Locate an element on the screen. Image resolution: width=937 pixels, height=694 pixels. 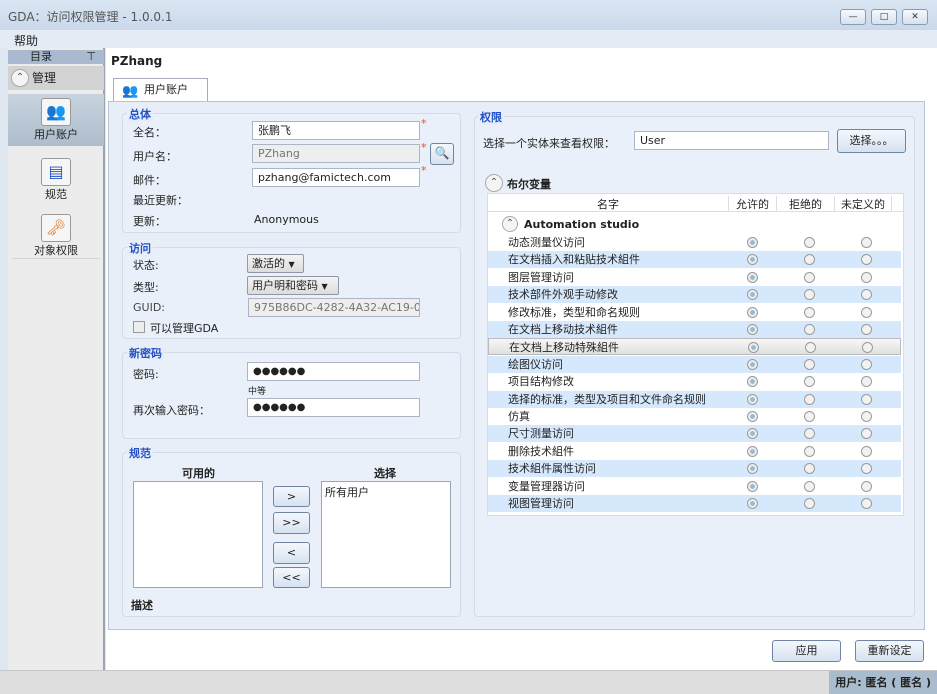
table-row: 技术部件外观手动修改 is located at coordinates (694, 295).